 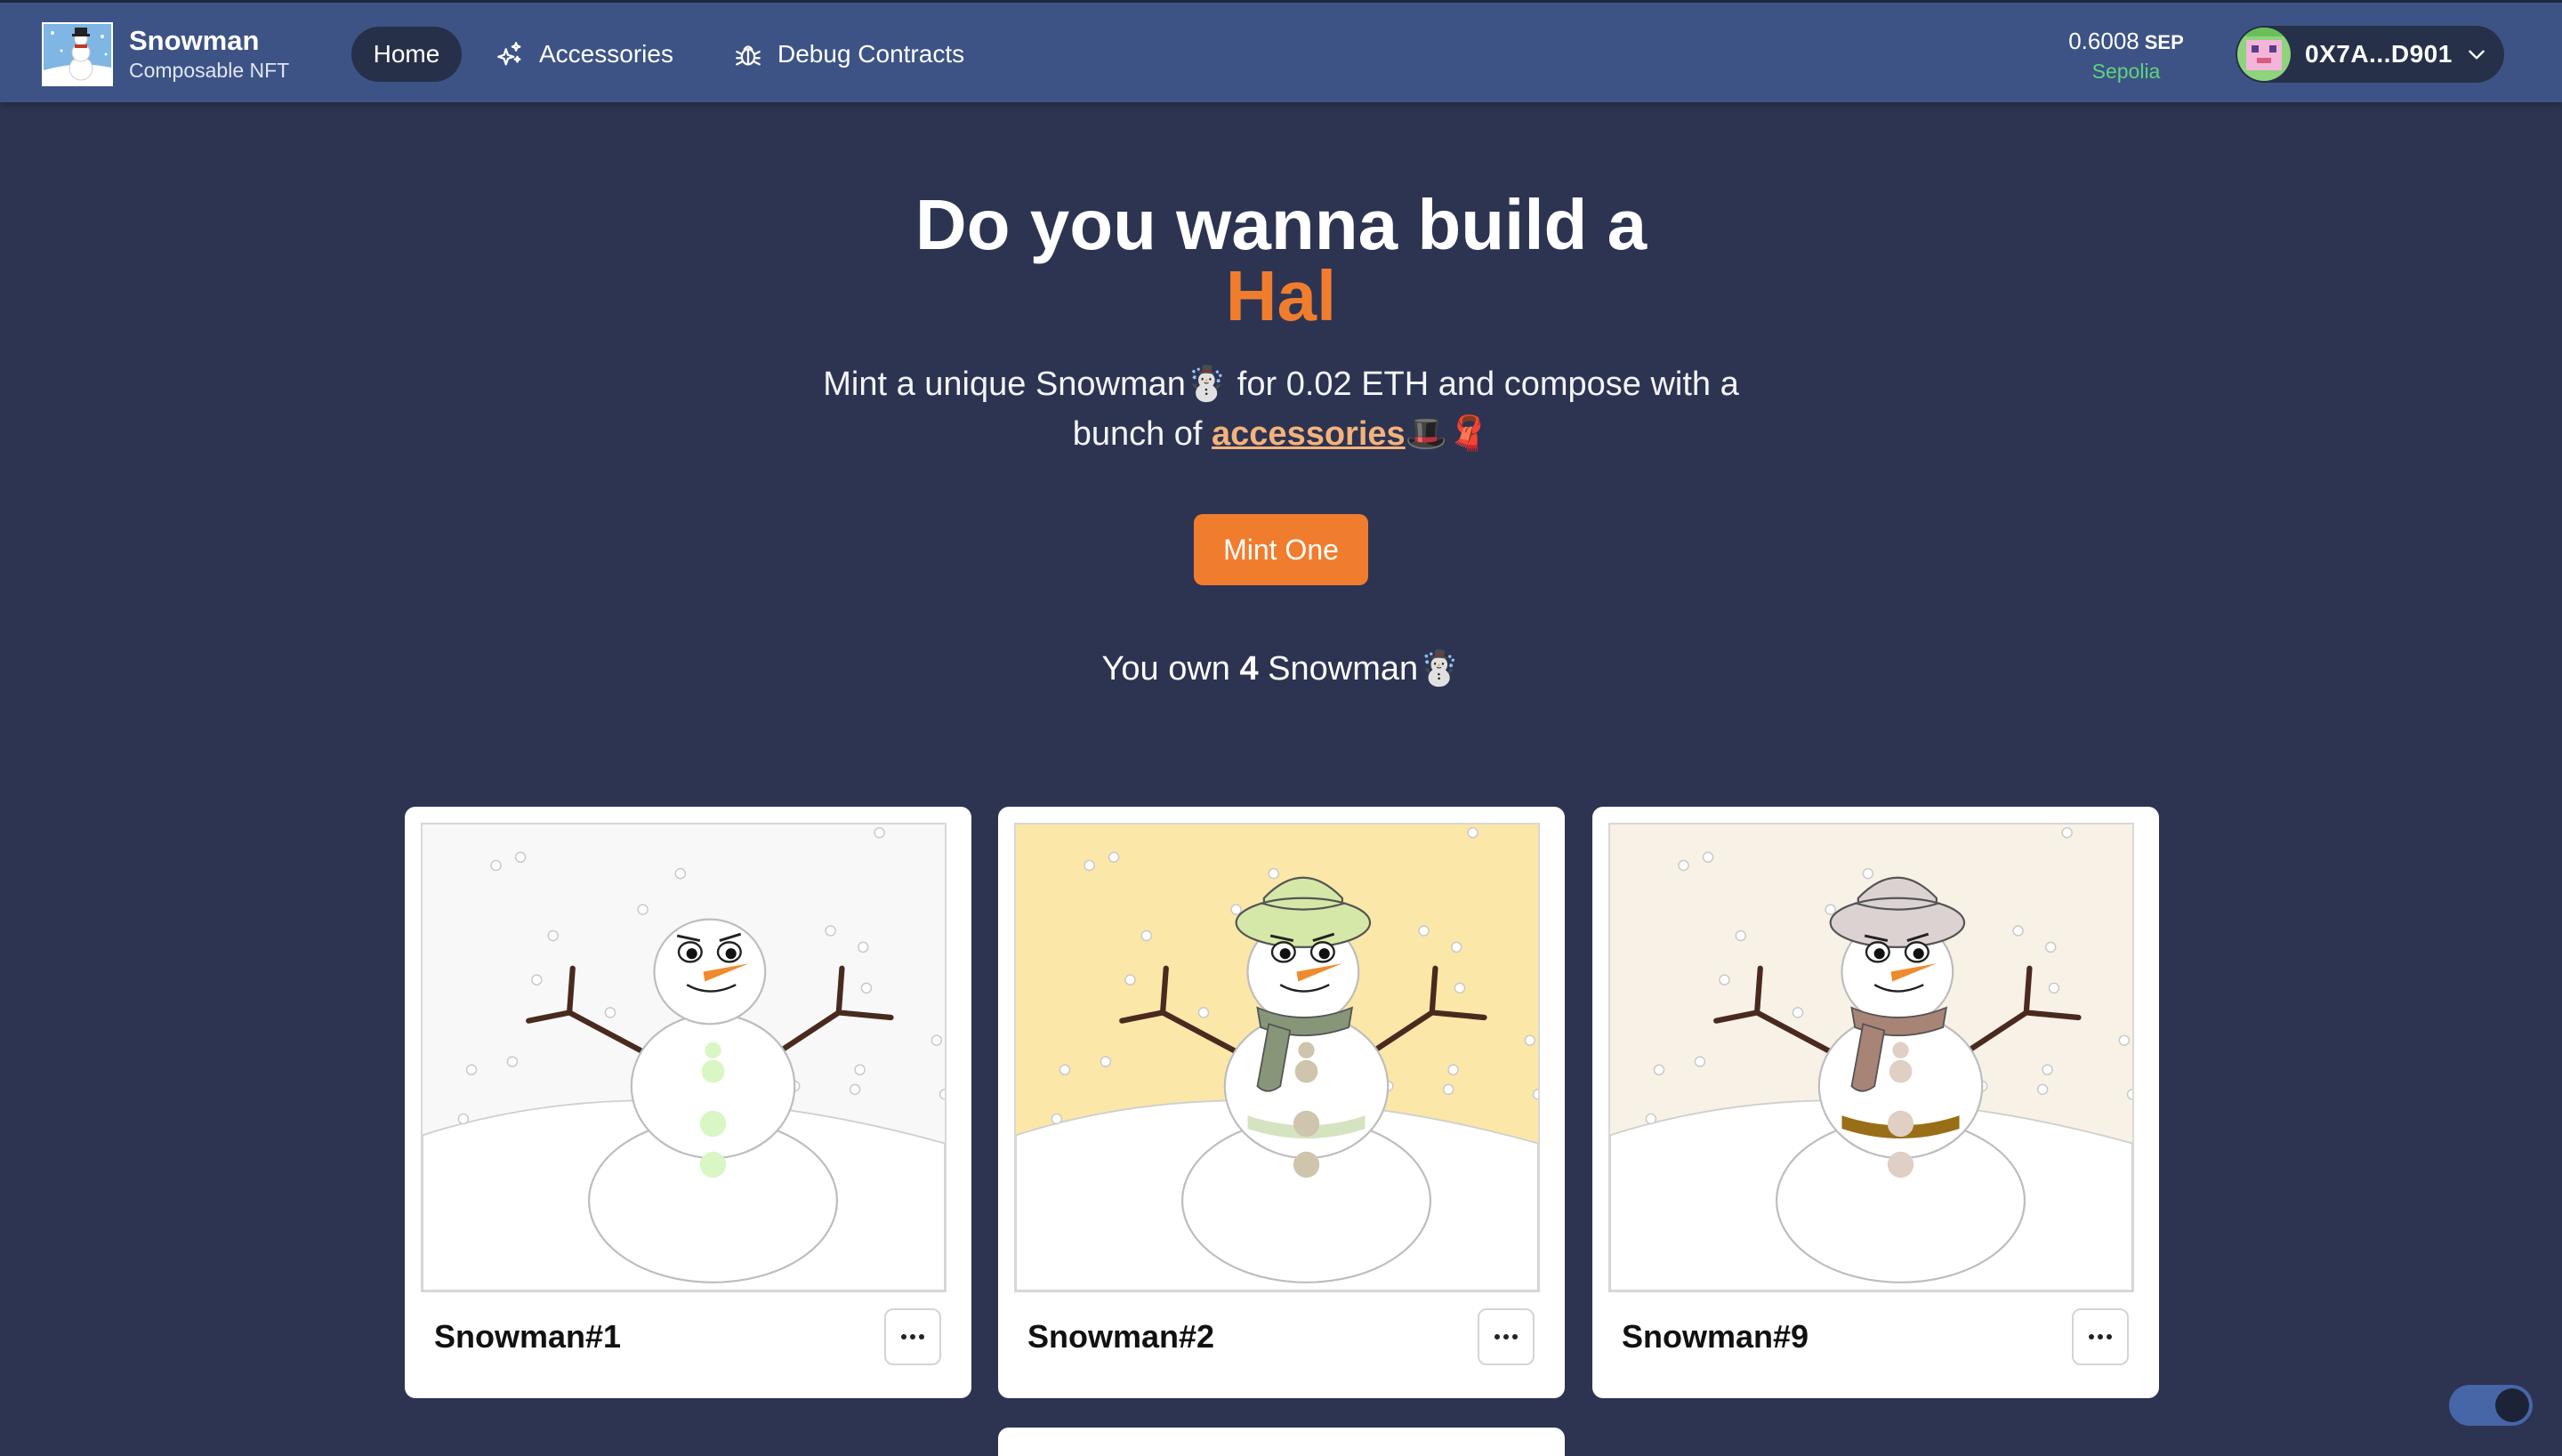 I want to click on brand-title: Snowman, so click(x=194, y=40).